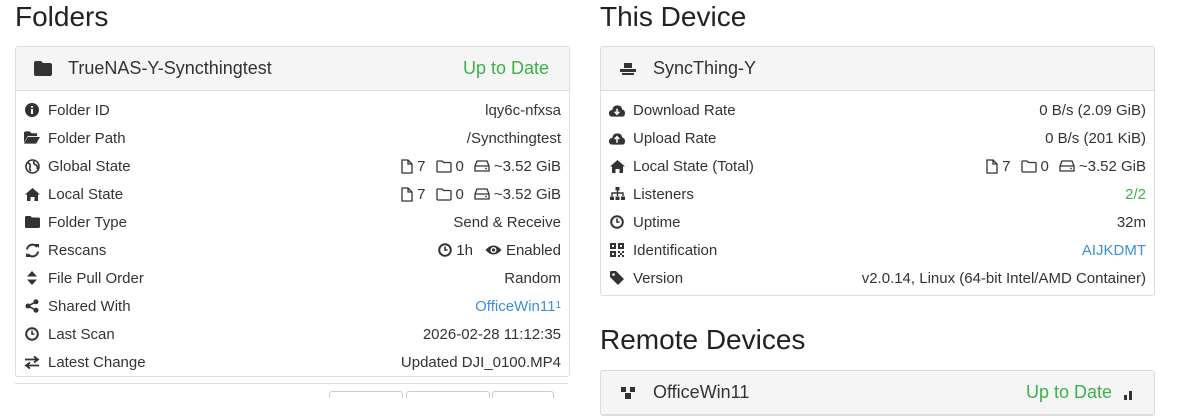 The width and height of the screenshot is (1186, 416). Describe the element at coordinates (1092, 110) in the screenshot. I see `download-rate-value: 0 B/s (2.09 GiB)` at that location.